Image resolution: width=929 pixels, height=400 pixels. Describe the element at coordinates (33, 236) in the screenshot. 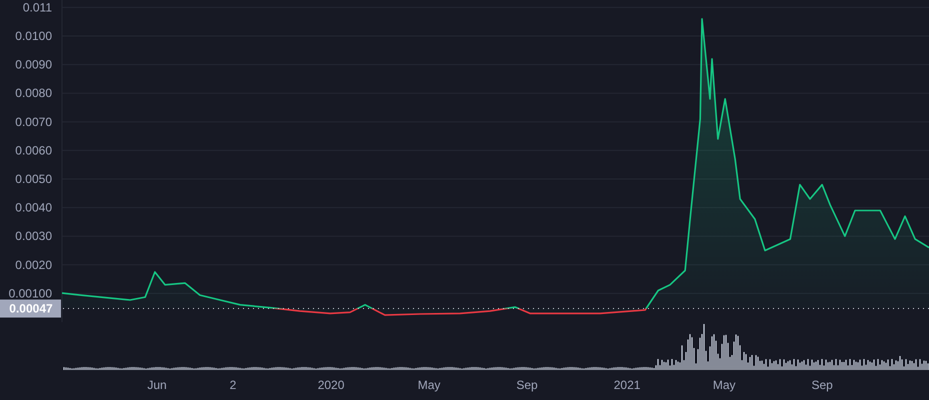

I see `y-axis-label: 0.0030` at that location.